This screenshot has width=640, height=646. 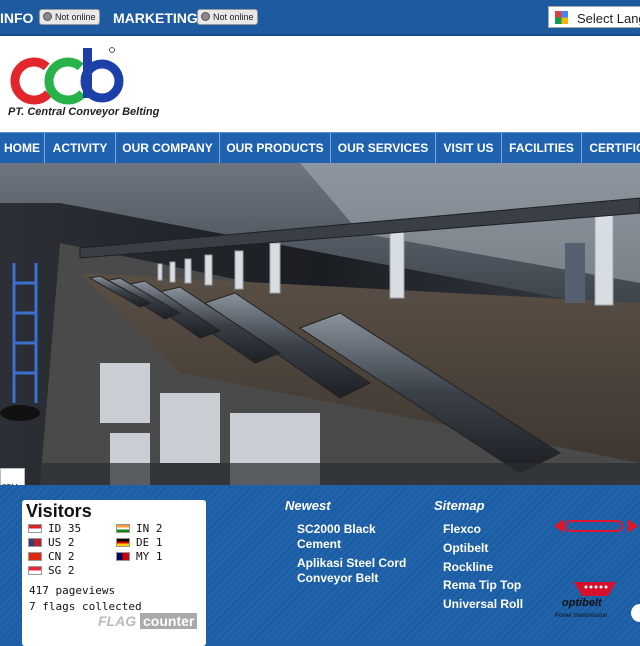 What do you see at coordinates (459, 505) in the screenshot?
I see `sitemap-heading: Sitemap` at bounding box center [459, 505].